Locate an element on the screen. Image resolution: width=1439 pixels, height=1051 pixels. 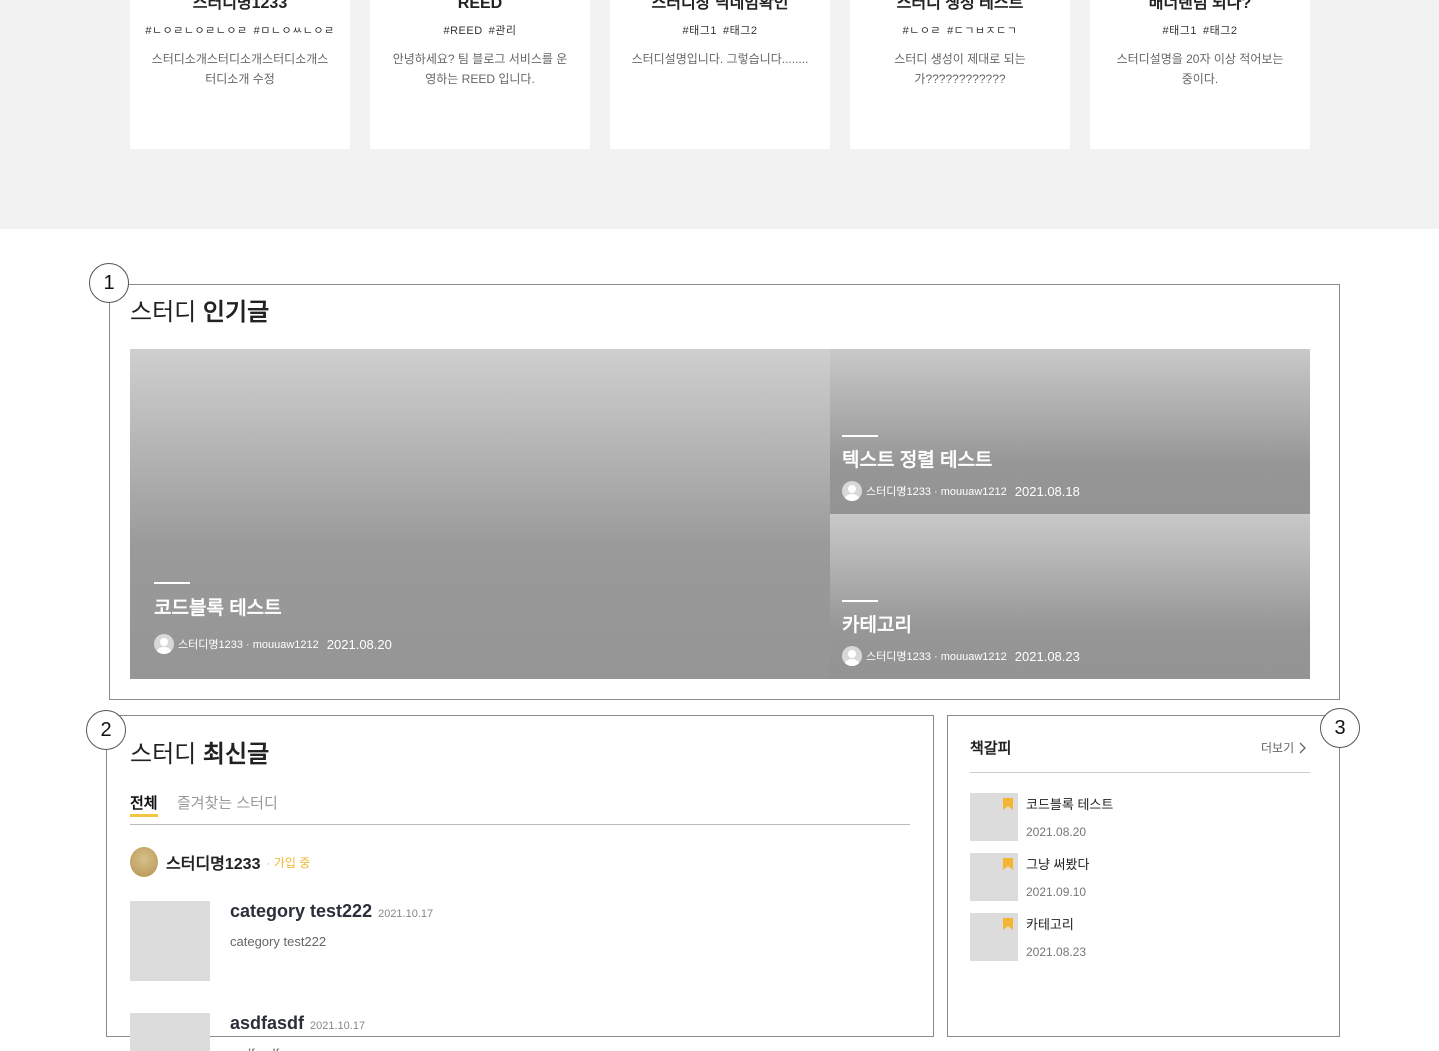
post-title: asdfasdf 2021.10.17 is located at coordinates (297, 1023).